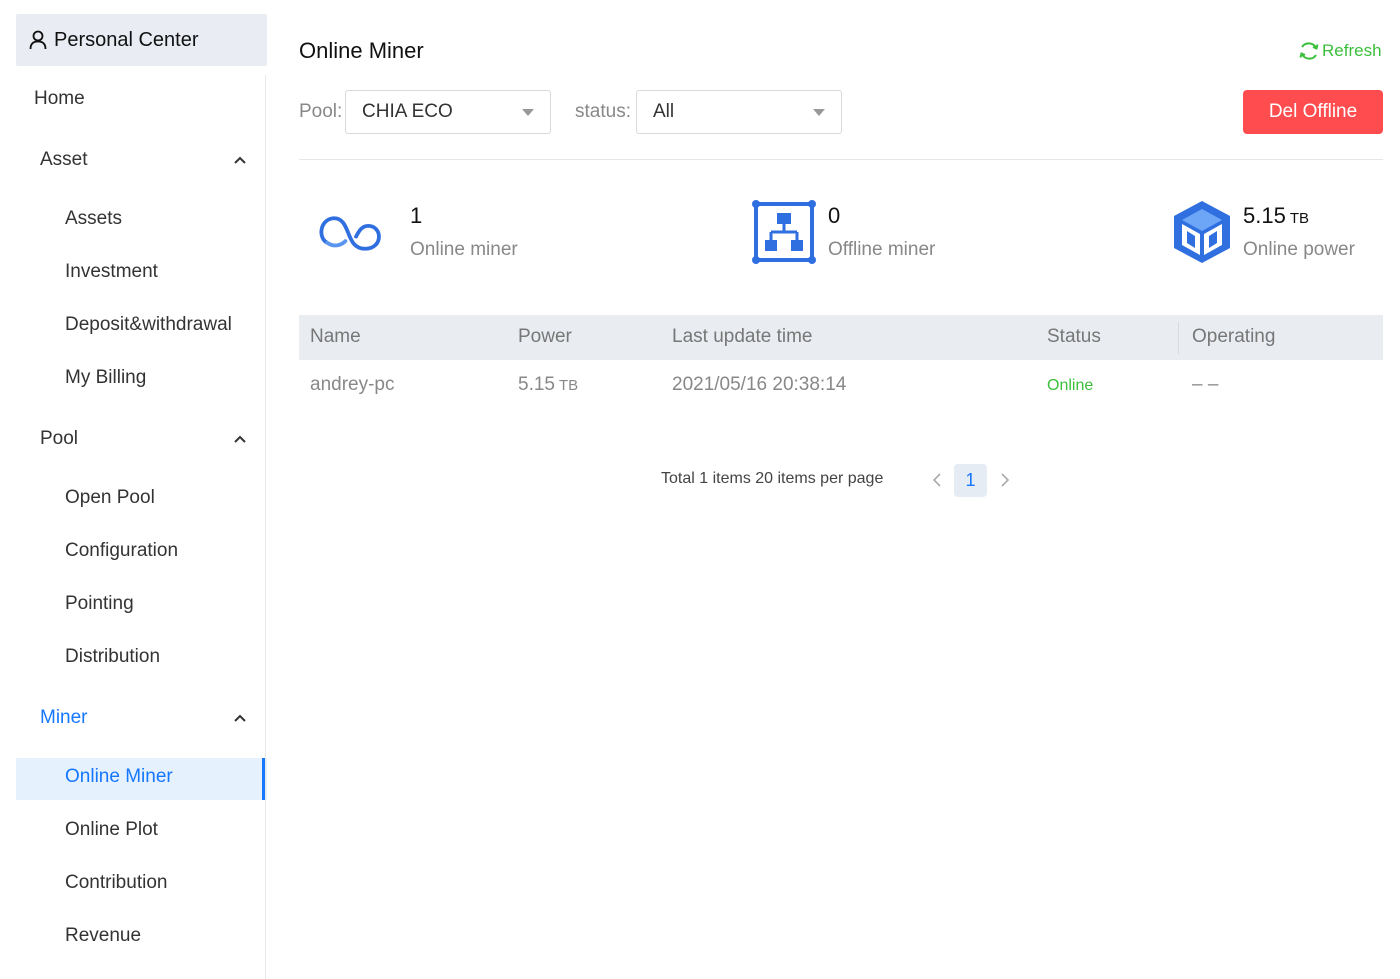 The image size is (1400, 979). Describe the element at coordinates (1352, 50) in the screenshot. I see `refresh-label: Refresh` at that location.